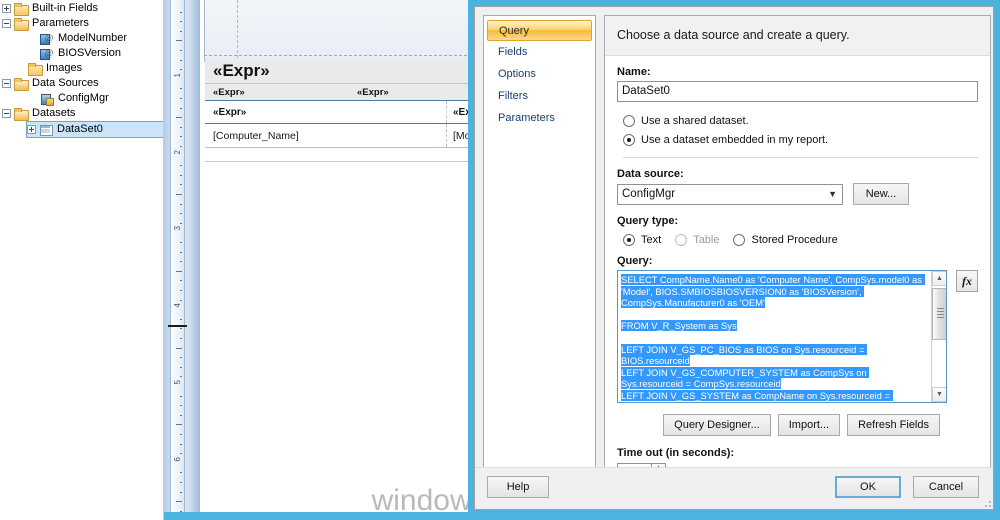  Describe the element at coordinates (539, 30) in the screenshot. I see `nav-item-query: Query` at that location.